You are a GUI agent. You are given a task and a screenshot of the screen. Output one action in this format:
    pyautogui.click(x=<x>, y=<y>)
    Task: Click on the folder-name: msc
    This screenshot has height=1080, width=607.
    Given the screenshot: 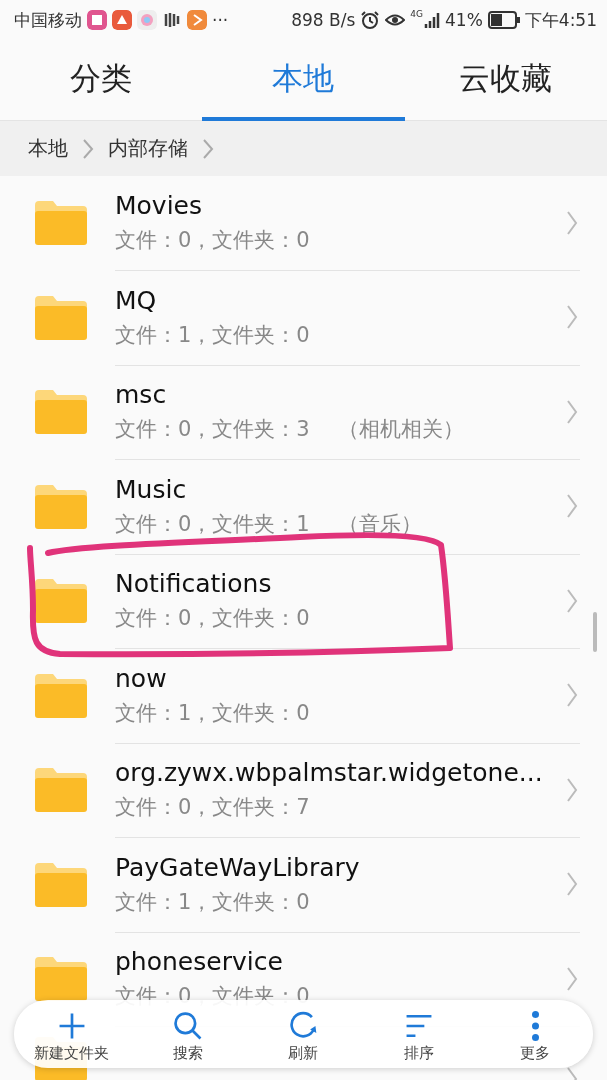 What is the action you would take?
    pyautogui.click(x=340, y=395)
    